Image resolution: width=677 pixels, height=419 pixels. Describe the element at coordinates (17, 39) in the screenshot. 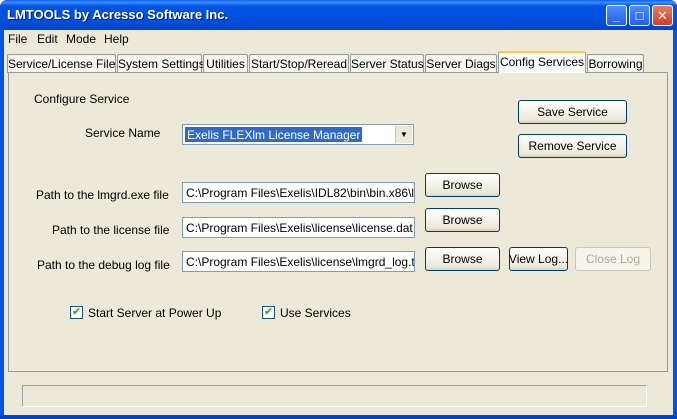

I see `menu-file: File` at that location.